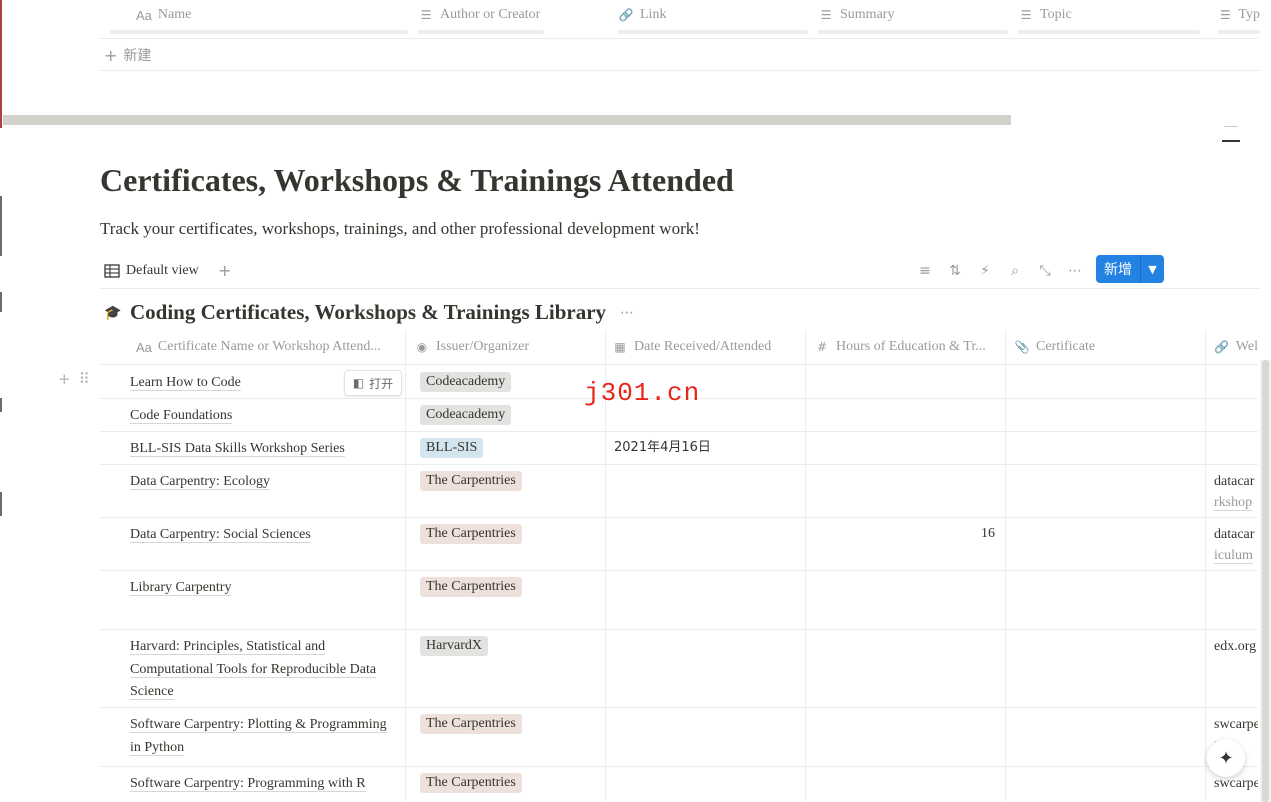 Image resolution: width=1271 pixels, height=802 pixels. What do you see at coordinates (271, 15) in the screenshot?
I see `column-header-name: Aa Name` at bounding box center [271, 15].